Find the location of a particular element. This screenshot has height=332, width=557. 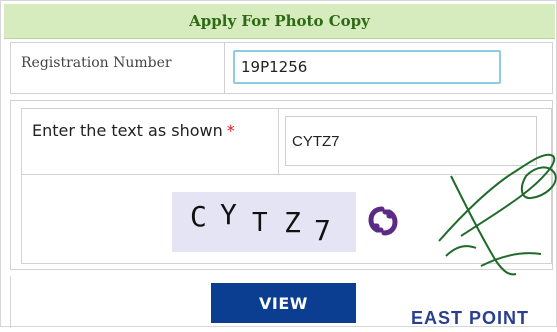

captcha-char: T is located at coordinates (260, 223).